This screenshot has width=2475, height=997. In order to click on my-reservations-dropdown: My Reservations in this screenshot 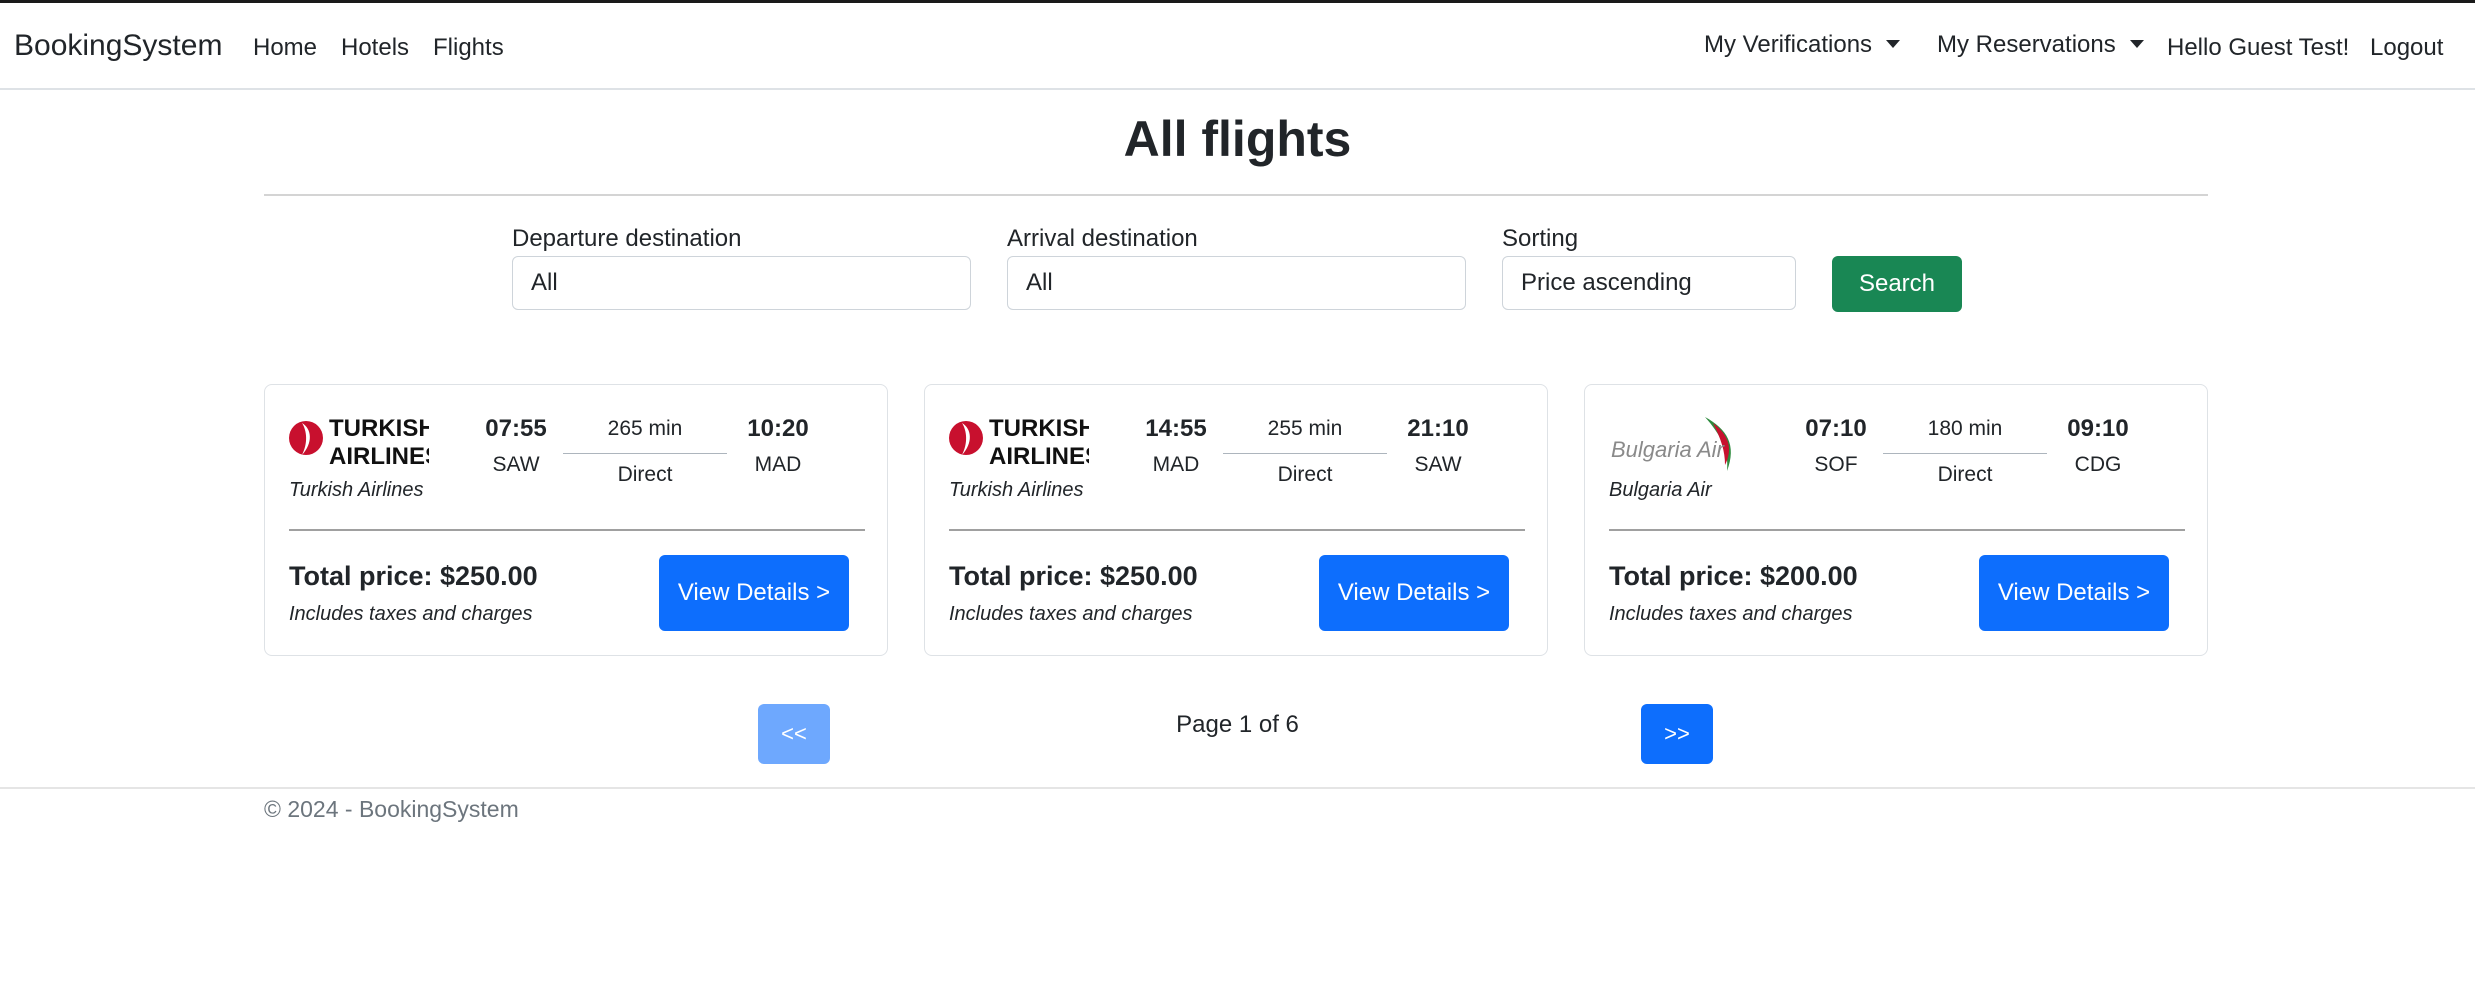, I will do `click(2040, 45)`.